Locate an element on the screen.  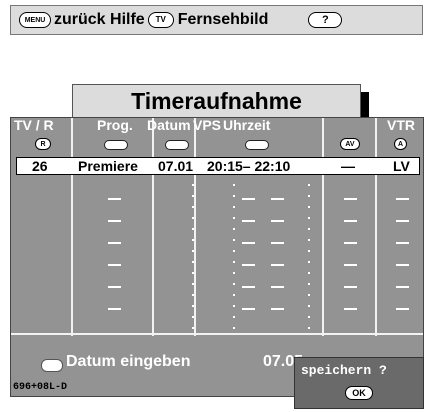
image-code: 696+08L-D is located at coordinates (40, 387).